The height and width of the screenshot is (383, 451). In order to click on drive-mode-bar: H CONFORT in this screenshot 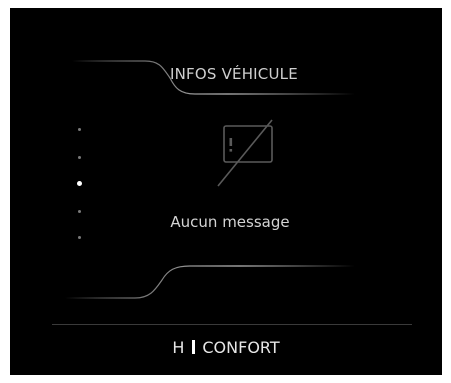, I will do `click(226, 348)`.